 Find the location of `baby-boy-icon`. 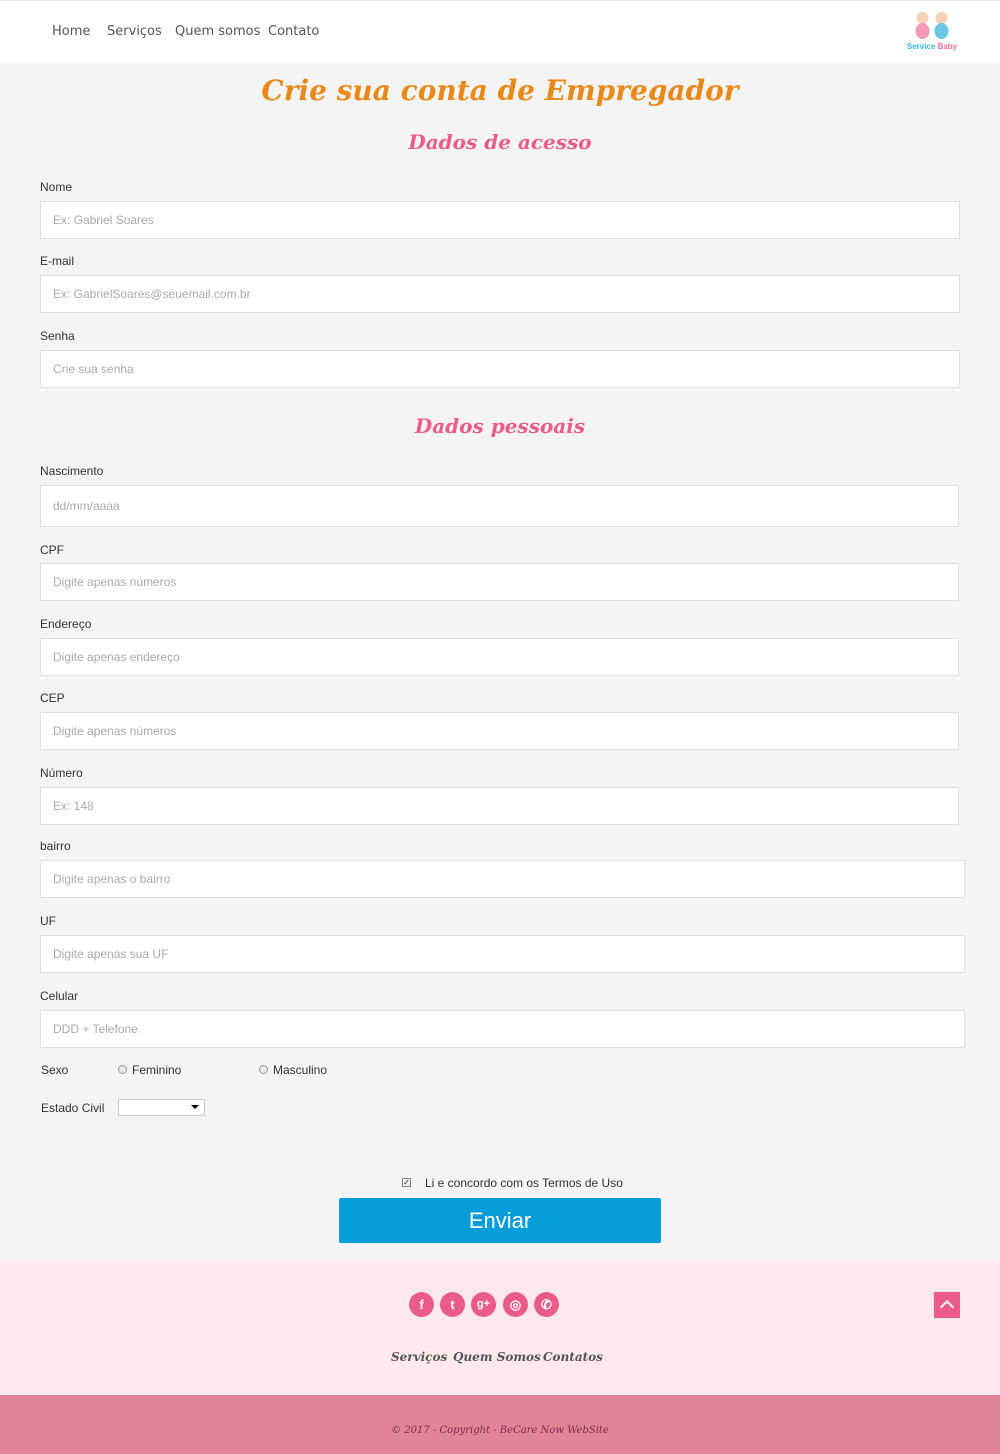

baby-boy-icon is located at coordinates (941, 25).